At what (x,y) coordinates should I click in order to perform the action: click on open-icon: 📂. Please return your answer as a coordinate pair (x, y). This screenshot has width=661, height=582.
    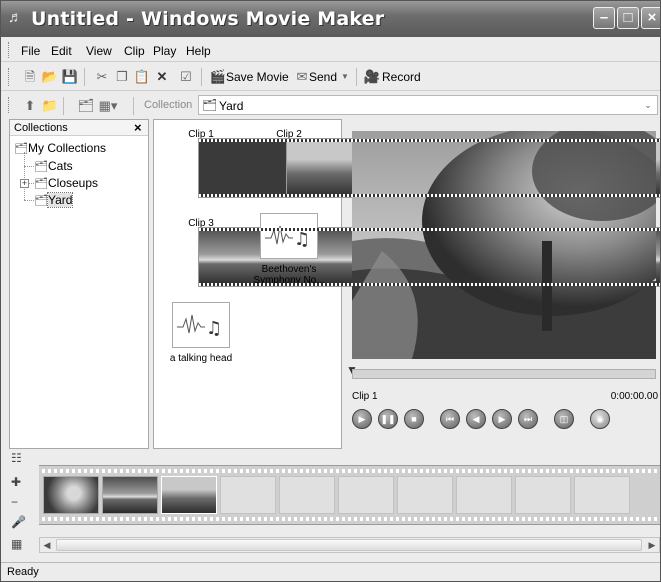
    Looking at the image, I should click on (50, 77).